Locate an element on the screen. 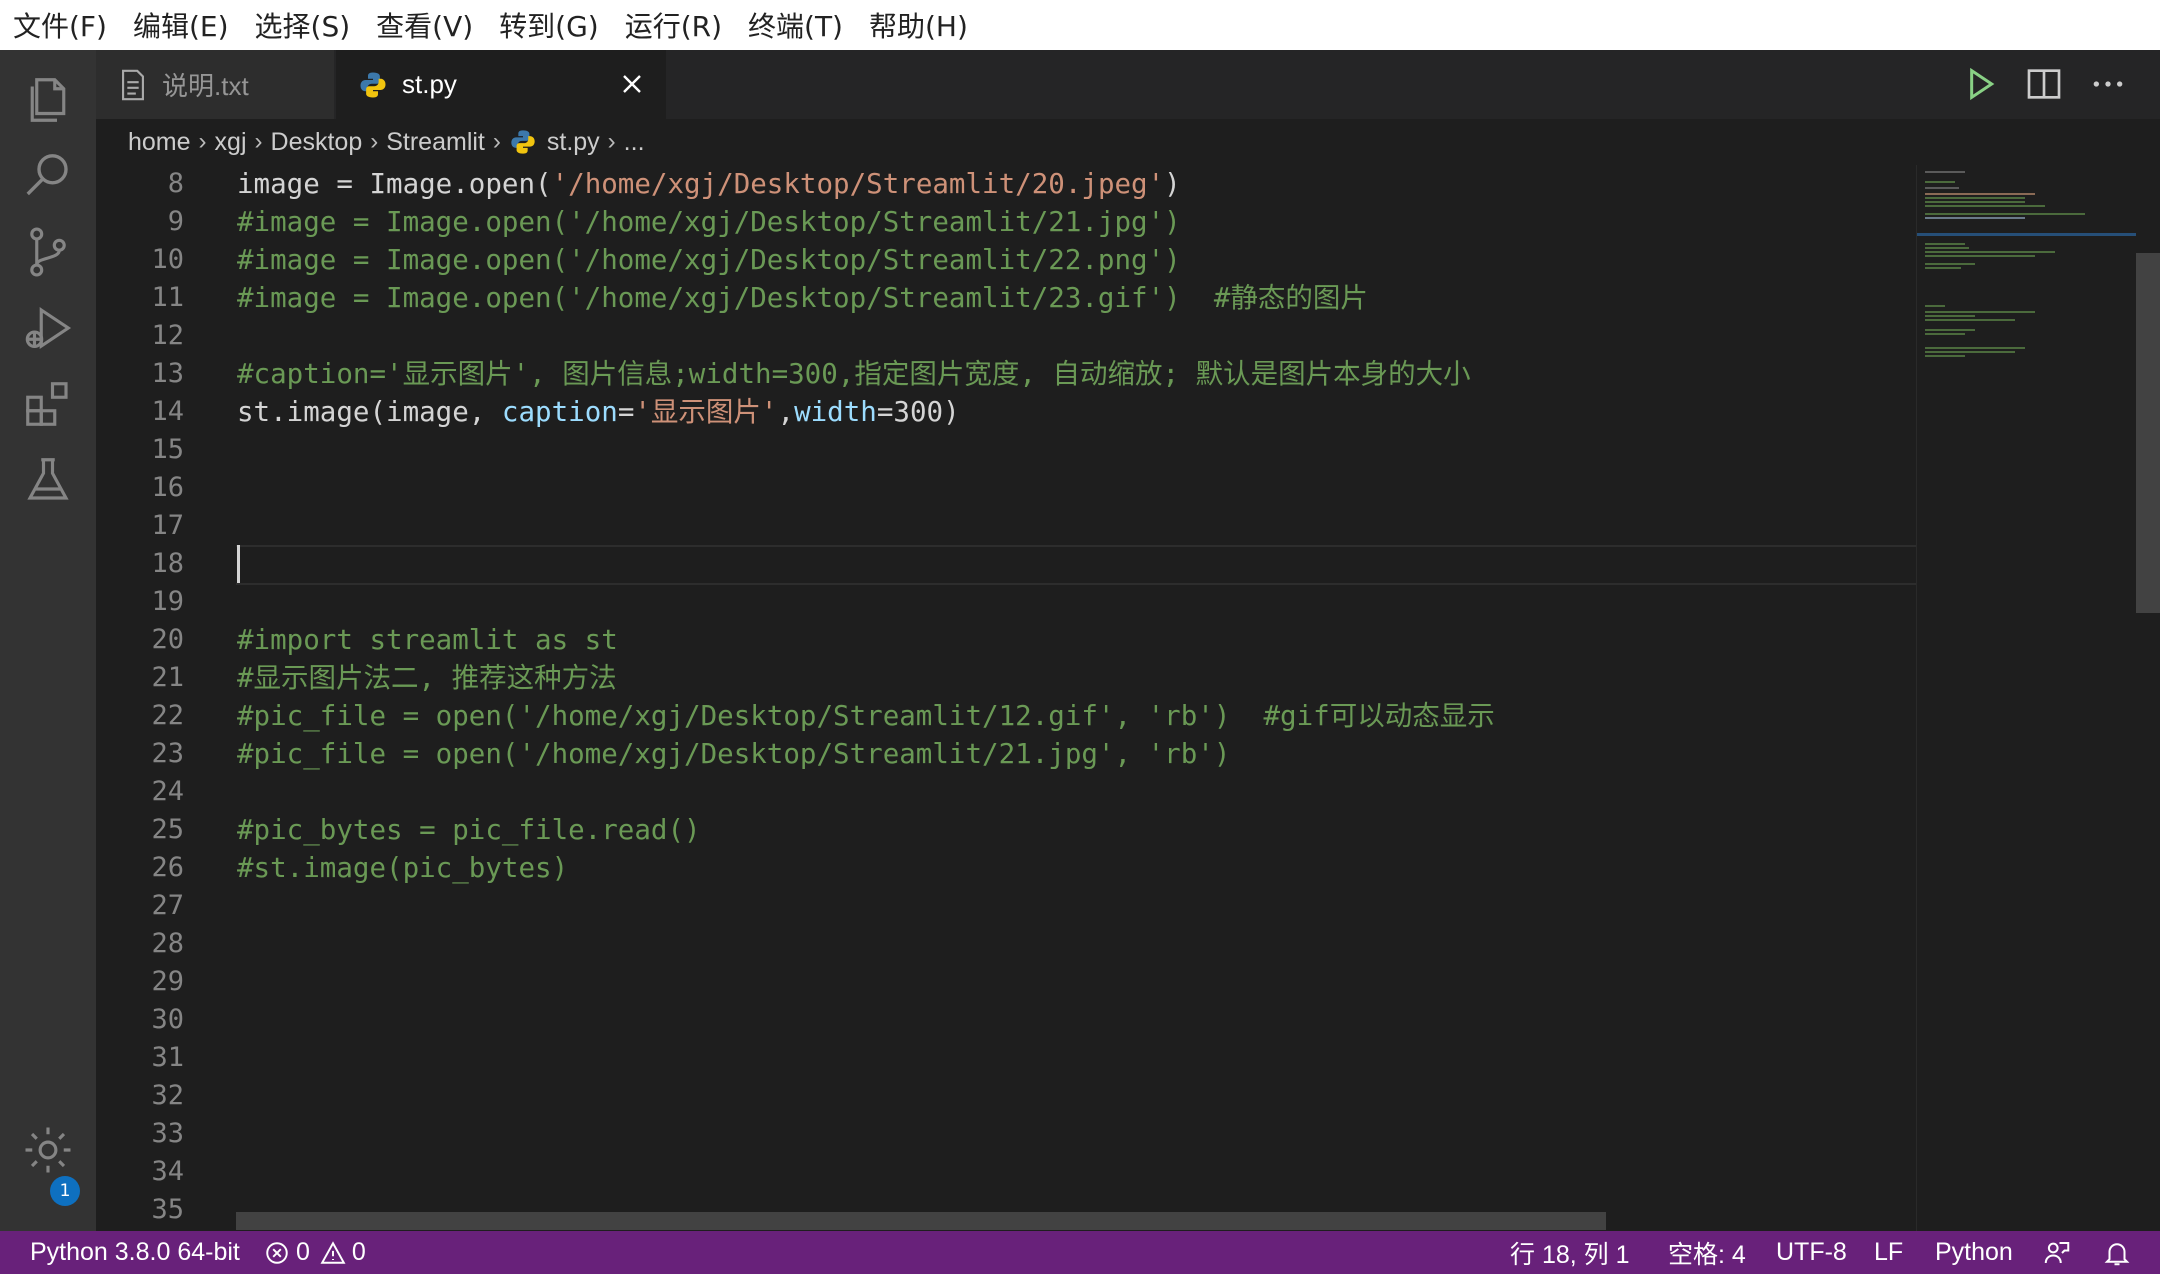  language-mode: Python is located at coordinates (1974, 1252).